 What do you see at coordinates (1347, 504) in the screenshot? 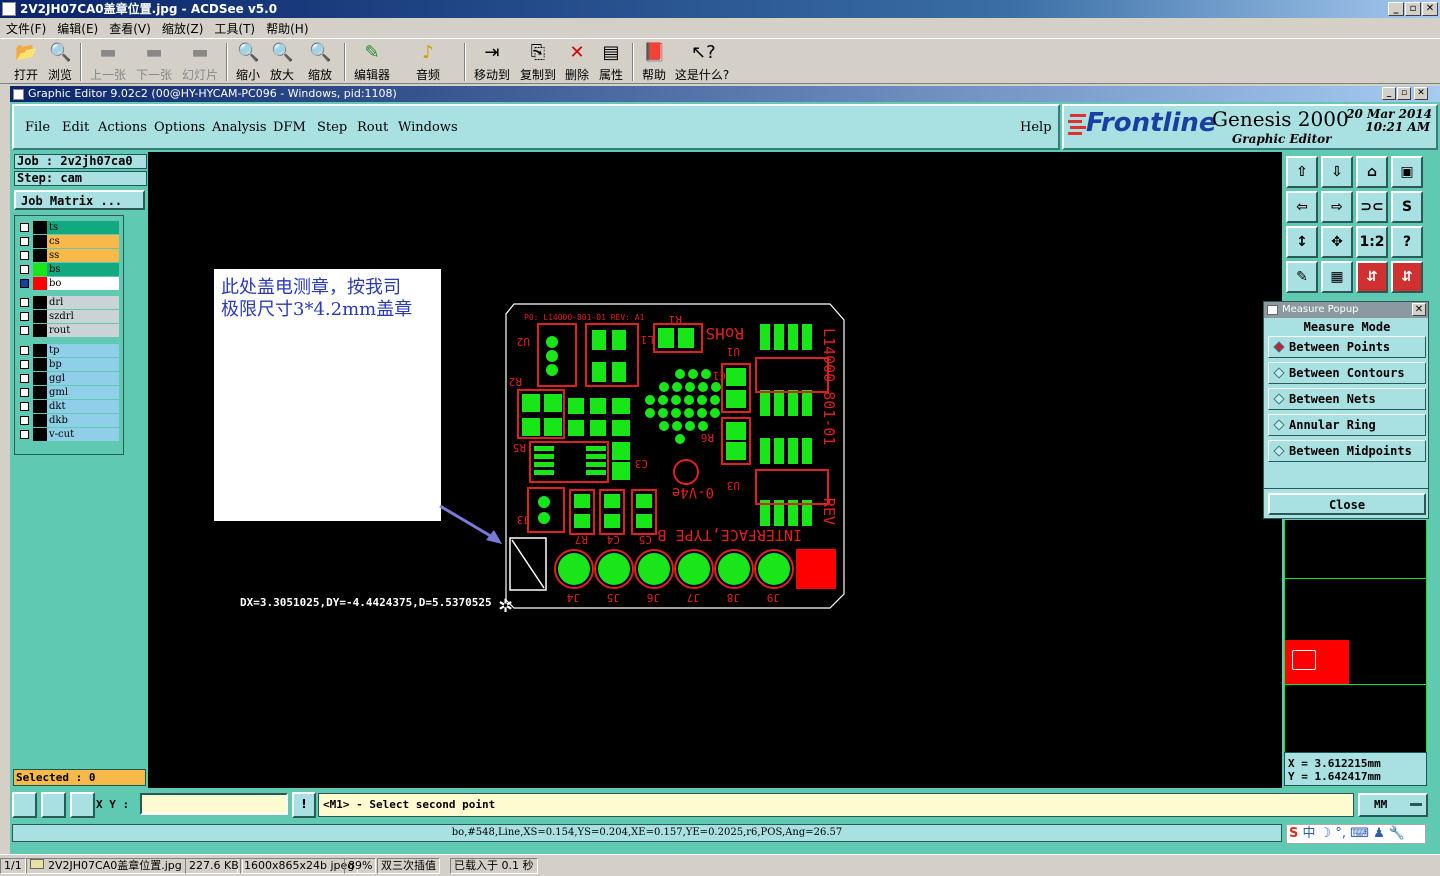
I see `measure-close-button: Close` at bounding box center [1347, 504].